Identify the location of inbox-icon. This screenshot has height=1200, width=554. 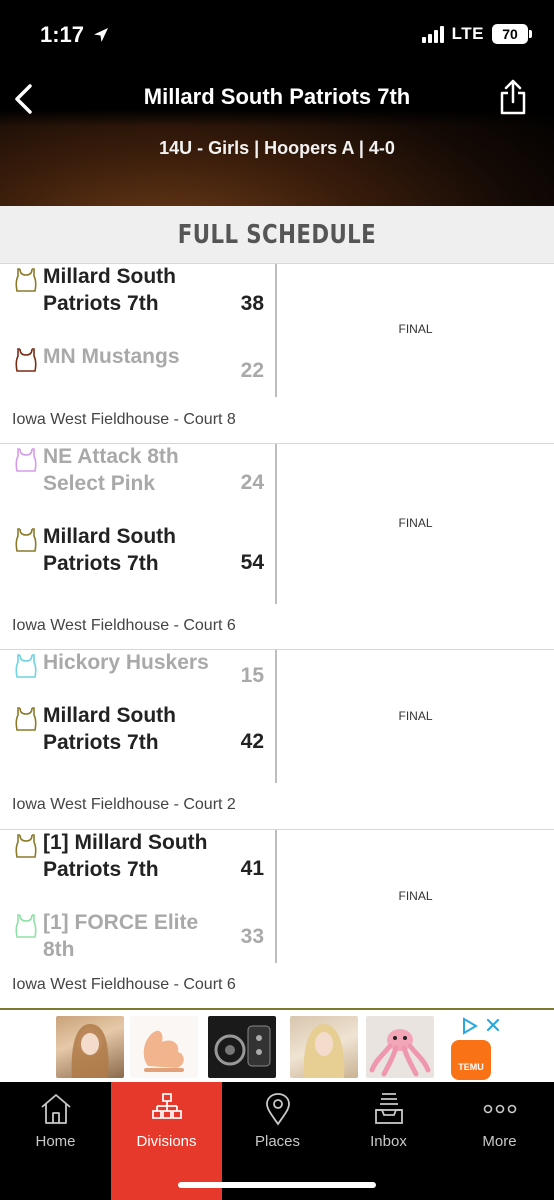
(389, 1108).